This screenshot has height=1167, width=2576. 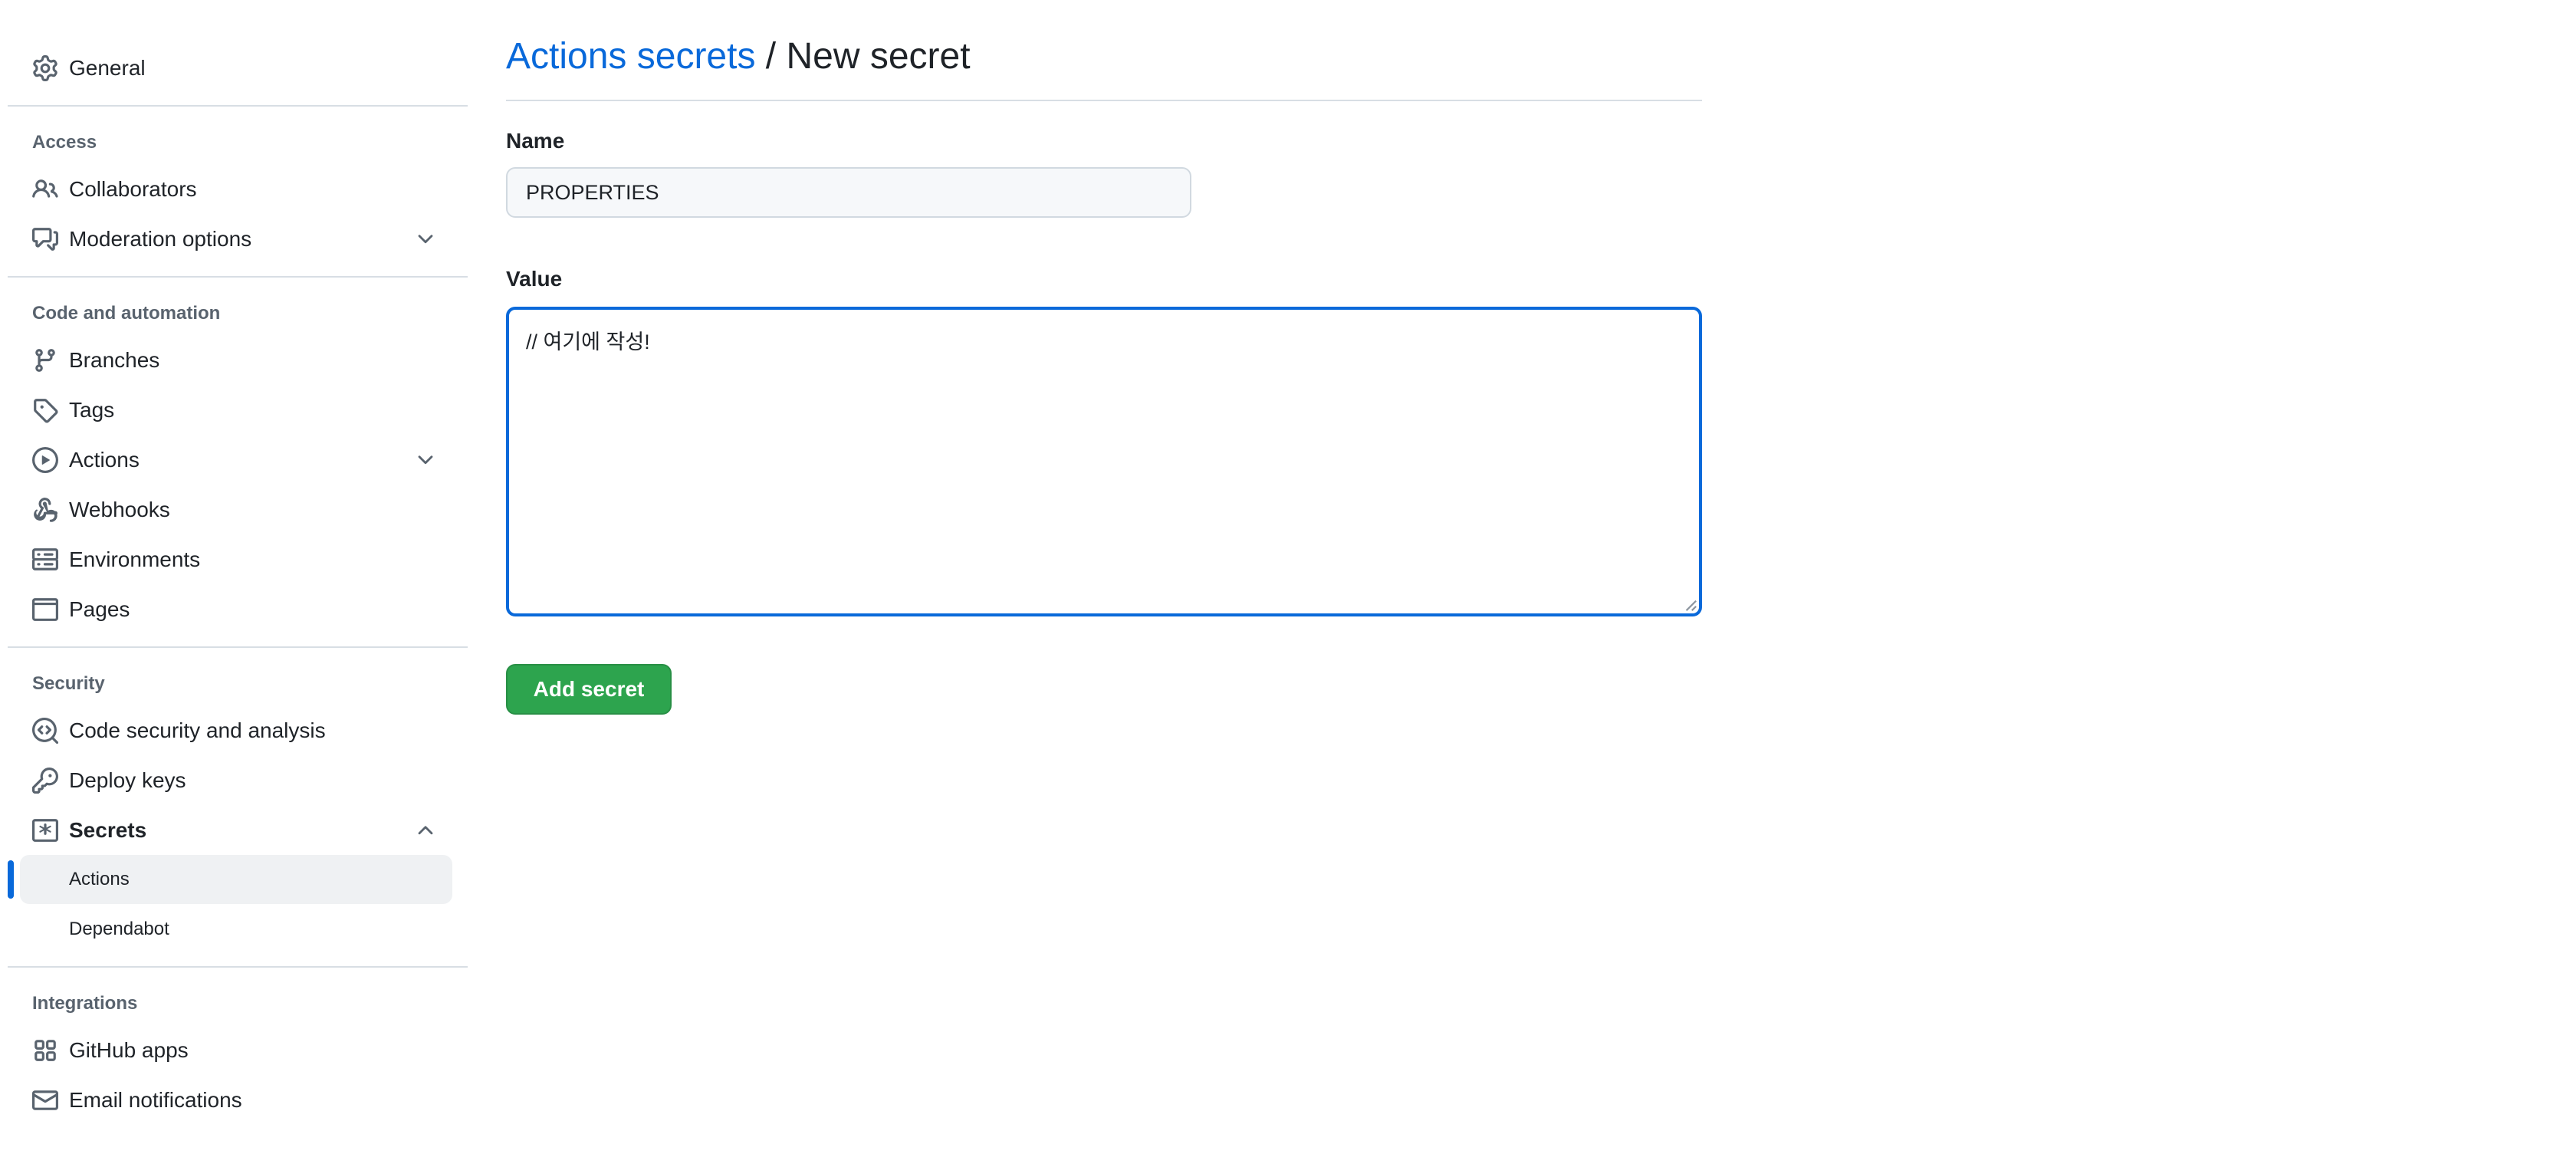 I want to click on people-icon, so click(x=45, y=189).